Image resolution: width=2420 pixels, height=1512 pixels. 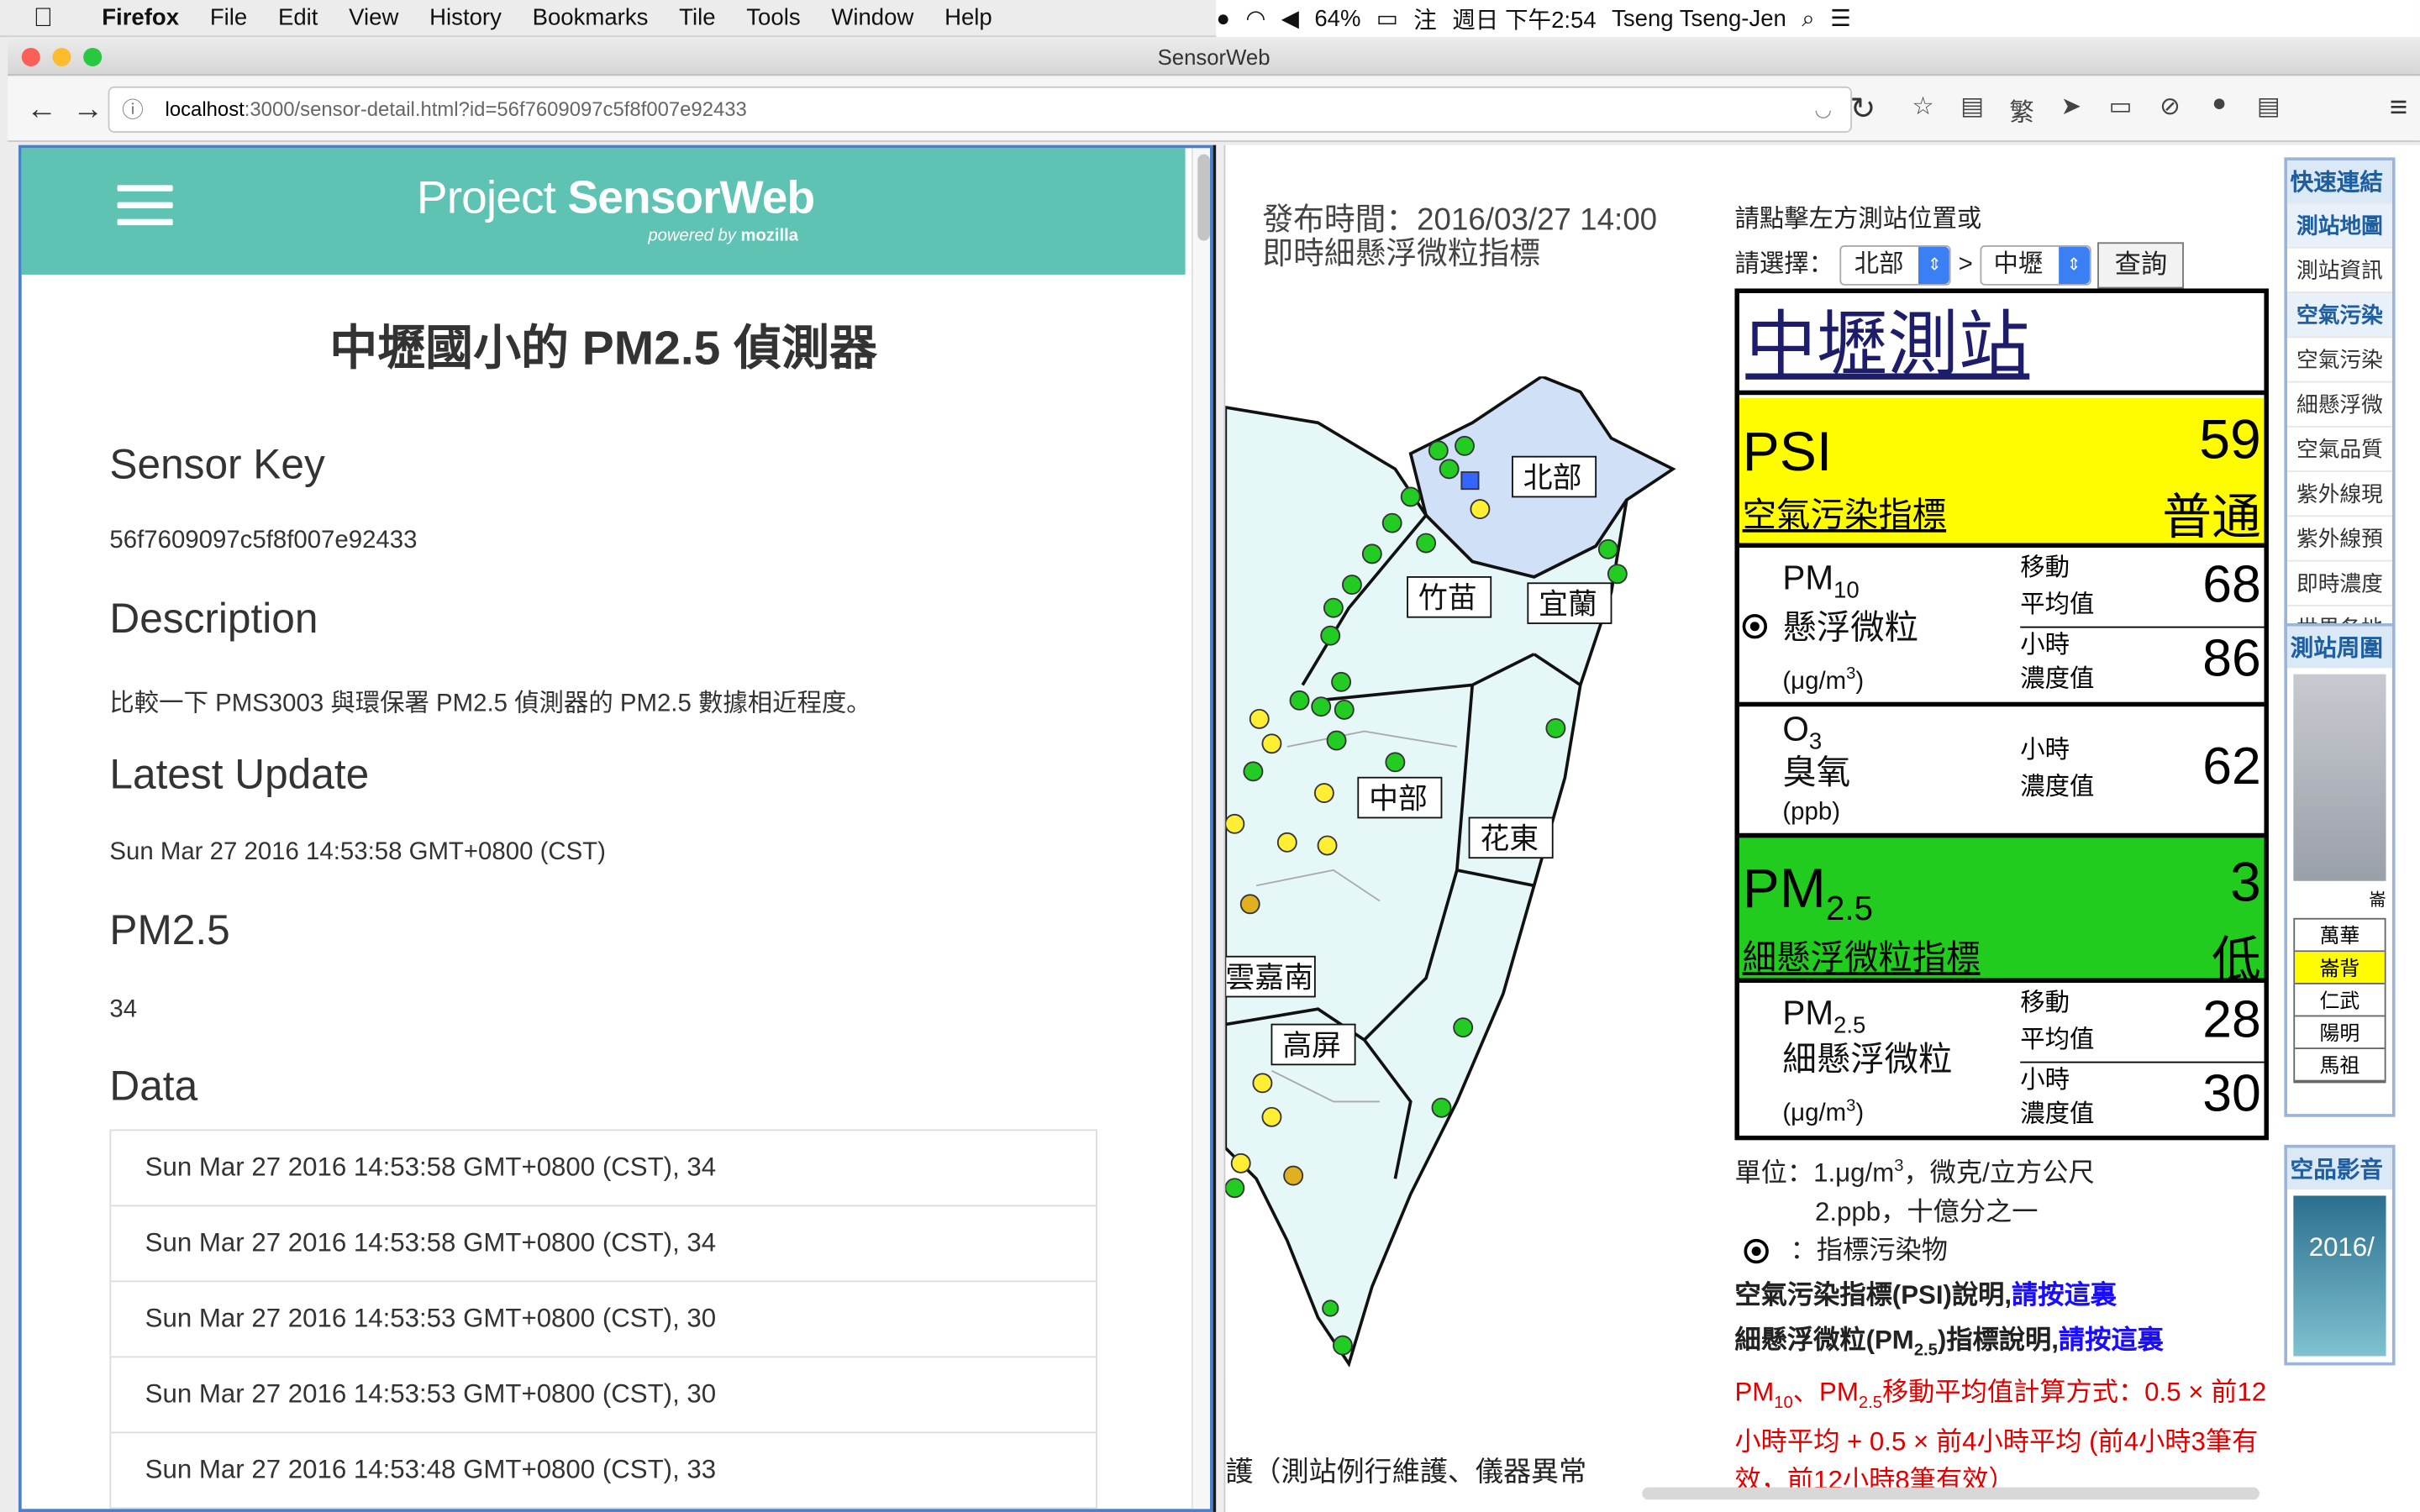 What do you see at coordinates (1926, 1211) in the screenshot?
I see `unit-line-2: 2.ppb，十億分之一` at bounding box center [1926, 1211].